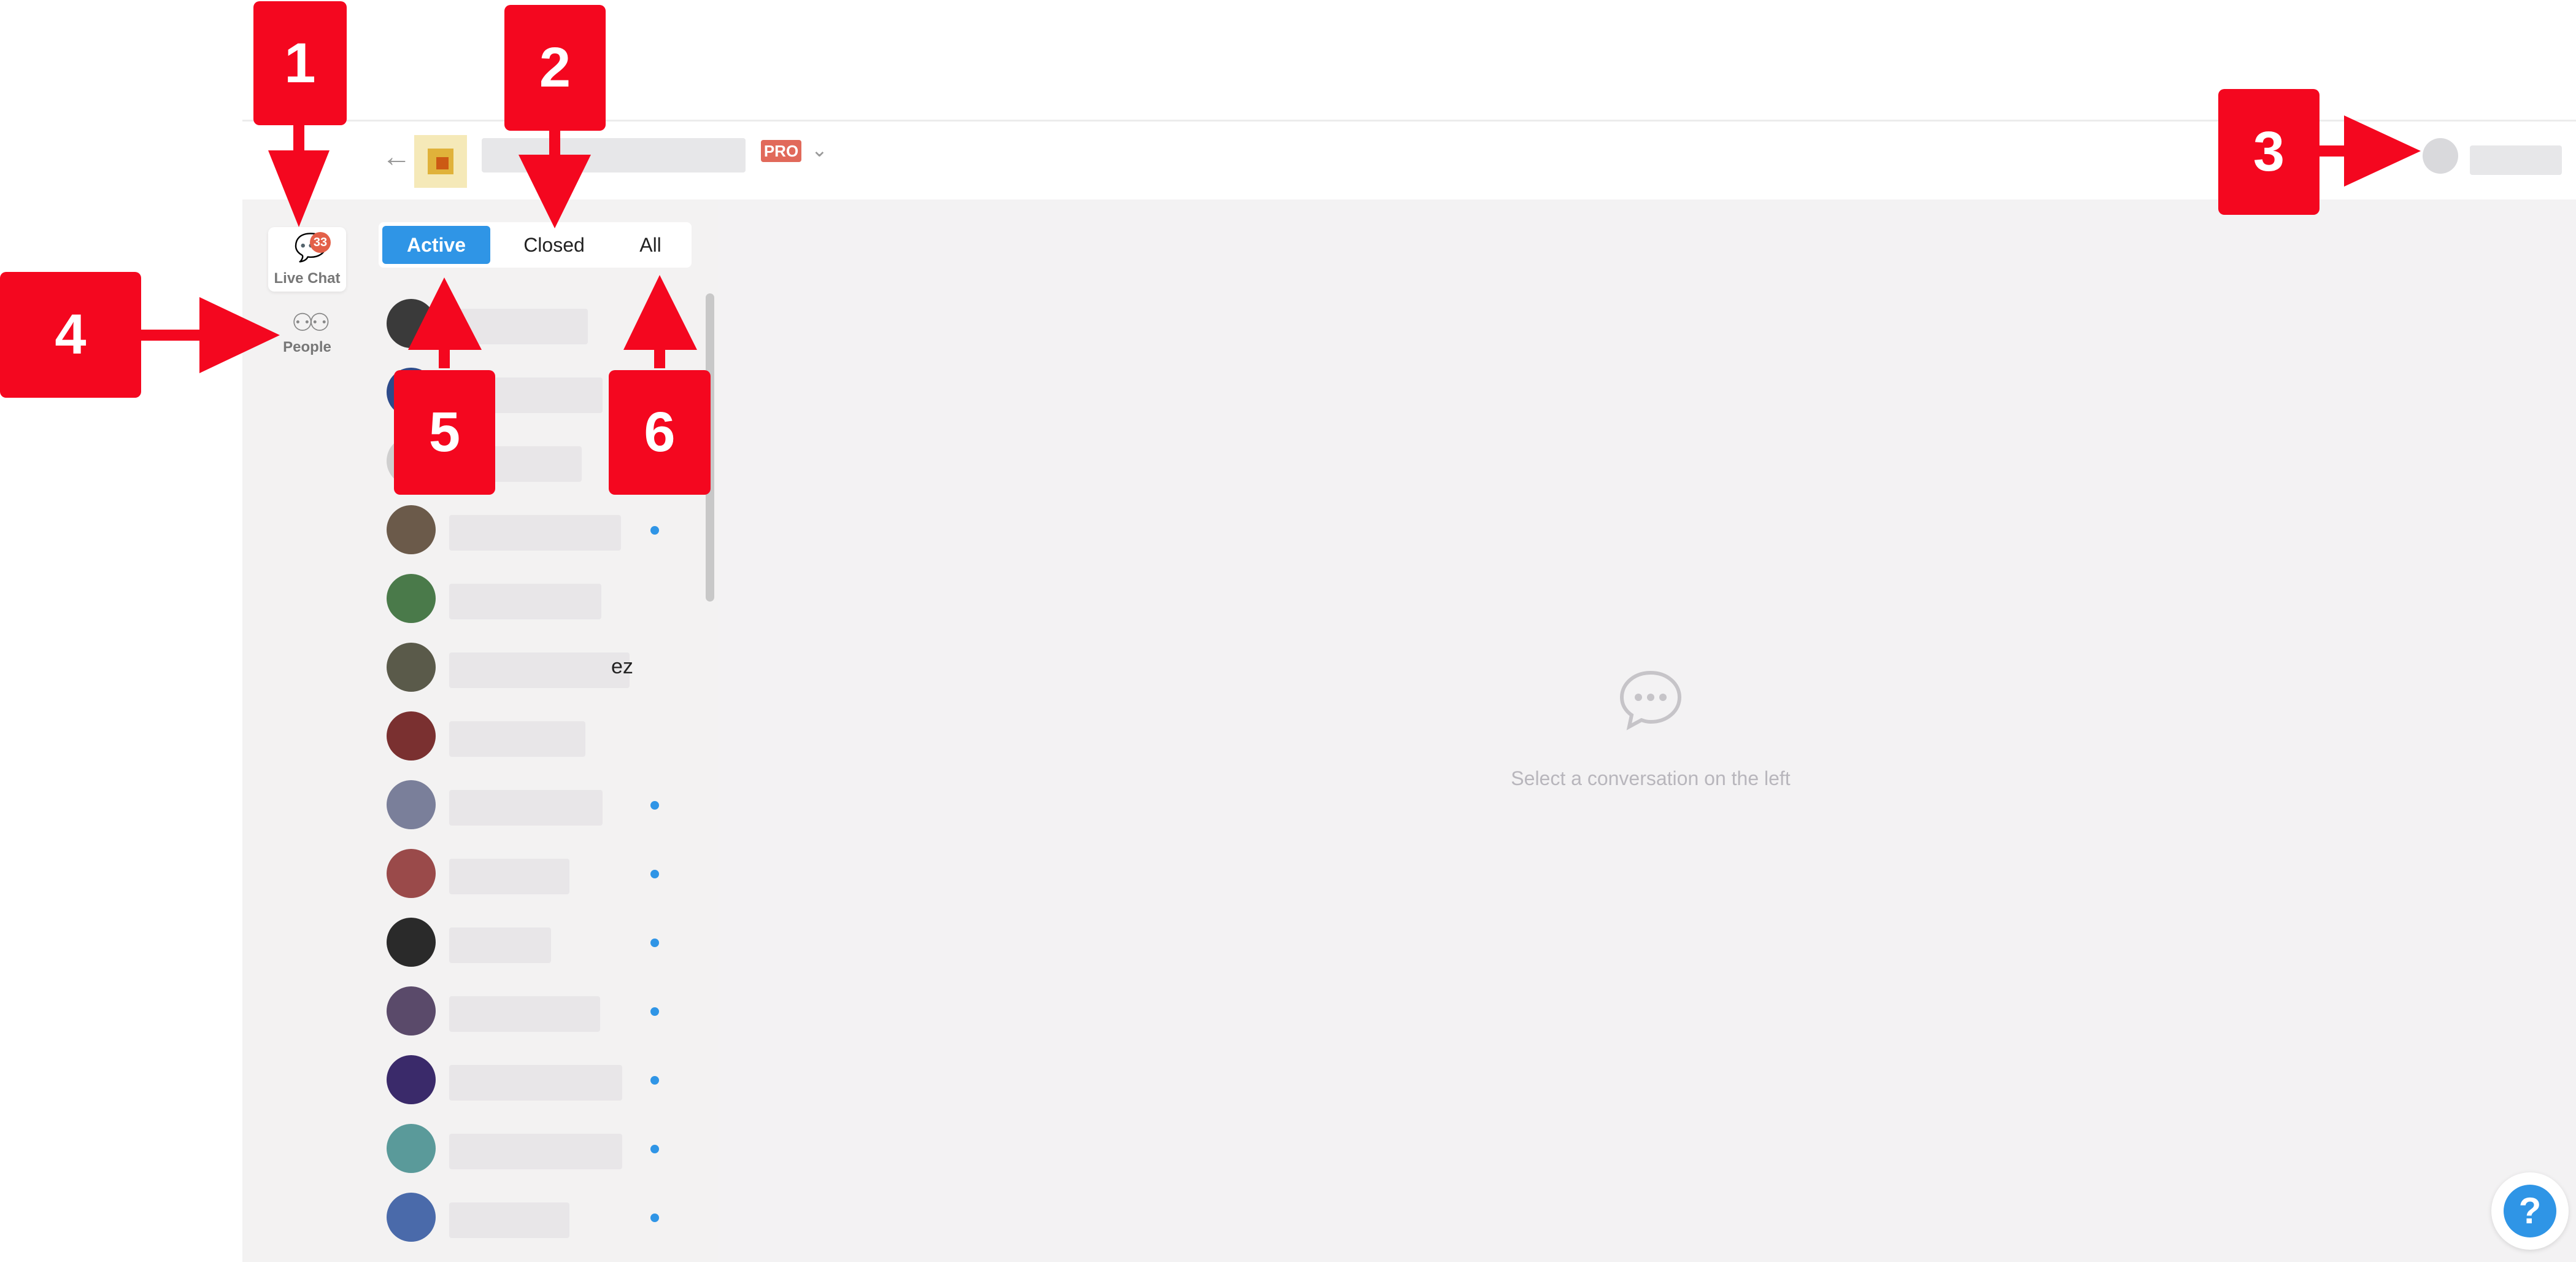 This screenshot has width=2576, height=1262. What do you see at coordinates (70, 335) in the screenshot?
I see `annotation-callout-4: 4` at bounding box center [70, 335].